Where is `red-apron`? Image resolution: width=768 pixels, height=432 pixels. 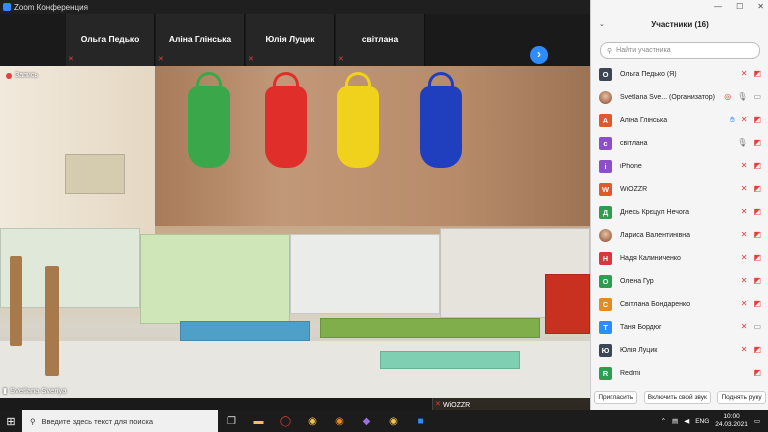 red-apron is located at coordinates (286, 120).